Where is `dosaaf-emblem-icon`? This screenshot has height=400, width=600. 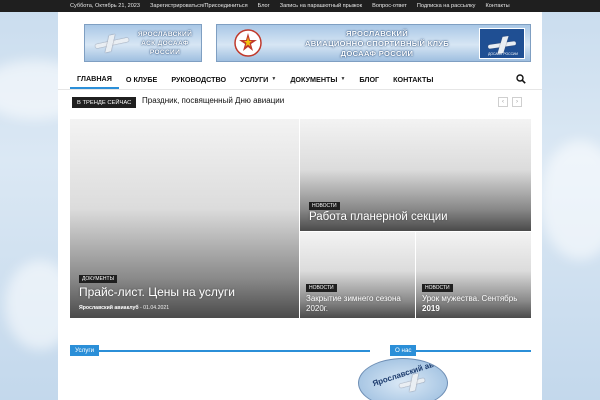
dosaaf-emblem-icon is located at coordinates (248, 43).